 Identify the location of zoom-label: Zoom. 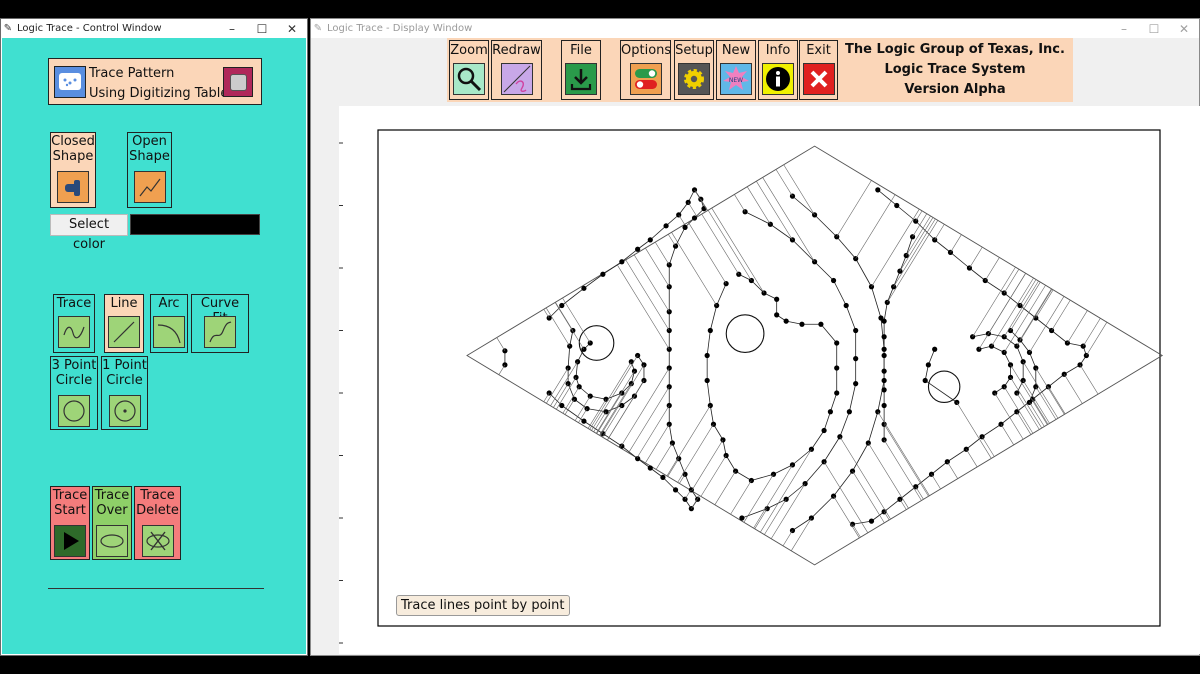
(469, 50).